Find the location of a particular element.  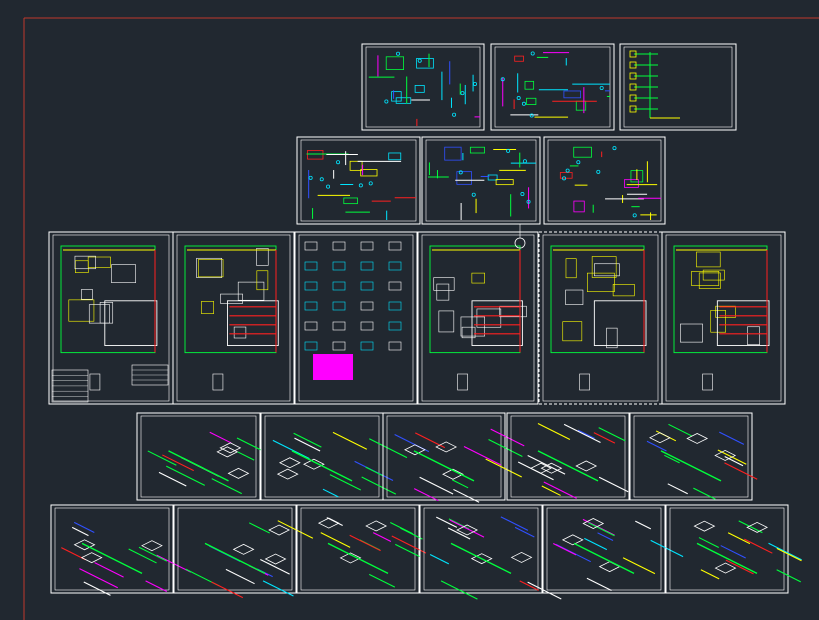

hall-block is located at coordinates (620, 323).